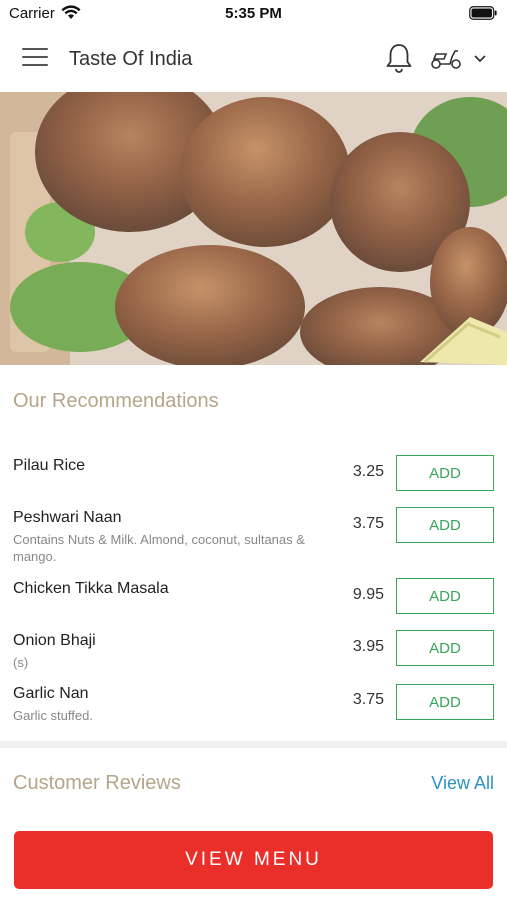 This screenshot has height=900, width=507. I want to click on menu-icon, so click(35, 59).